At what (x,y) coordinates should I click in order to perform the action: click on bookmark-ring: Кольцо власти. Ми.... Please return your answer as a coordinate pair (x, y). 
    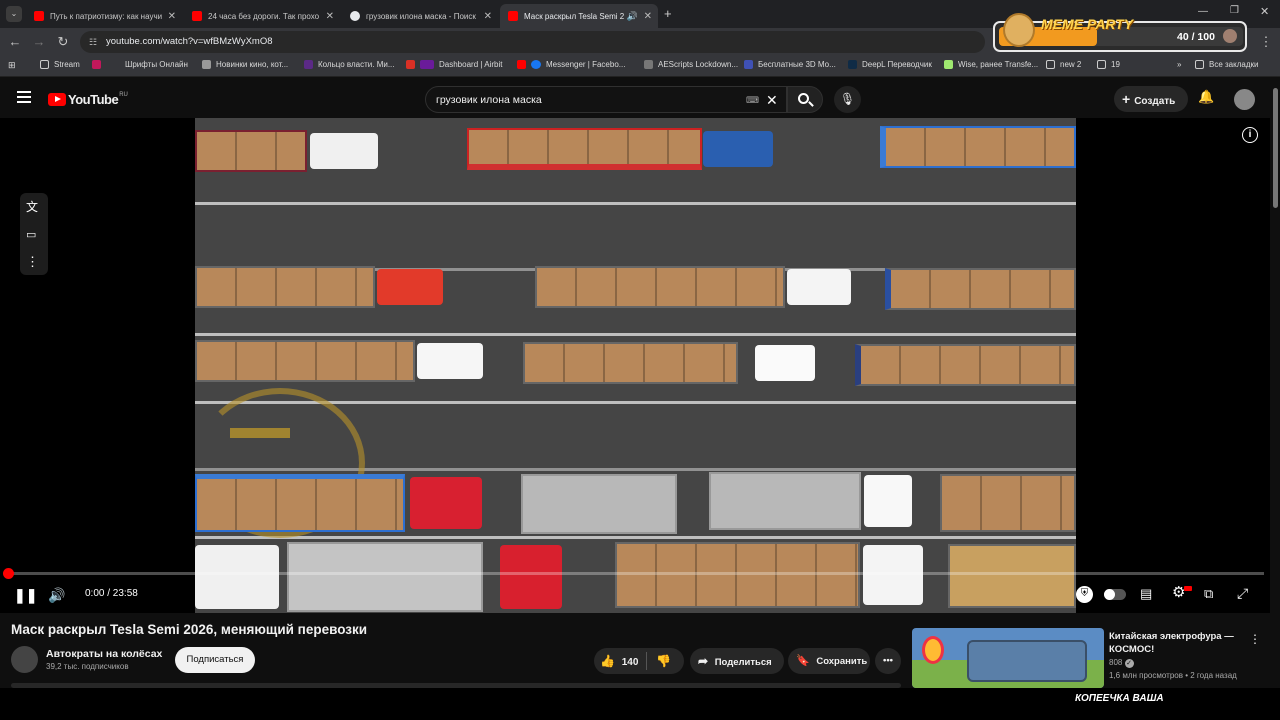
    Looking at the image, I should click on (349, 64).